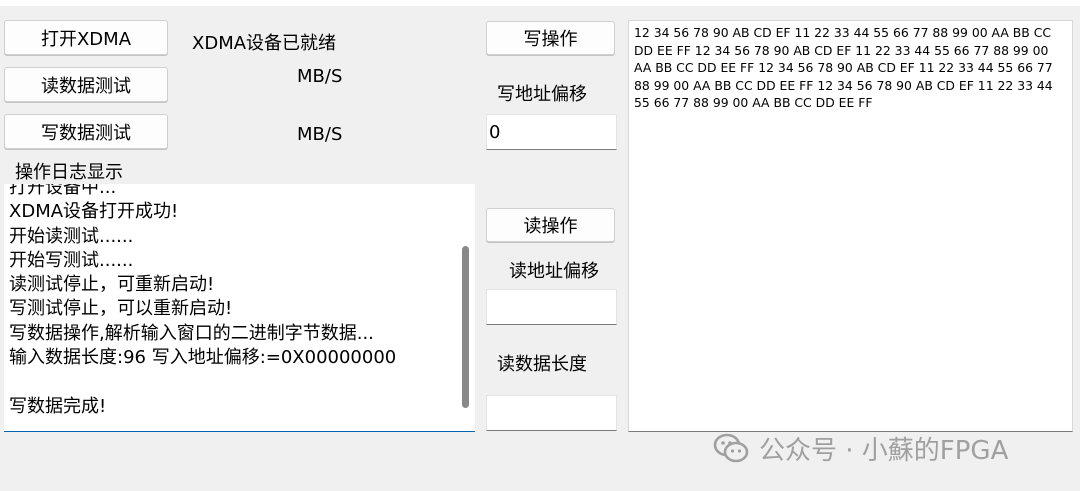  Describe the element at coordinates (86, 84) in the screenshot. I see `read-test-button: 读数据测试` at that location.